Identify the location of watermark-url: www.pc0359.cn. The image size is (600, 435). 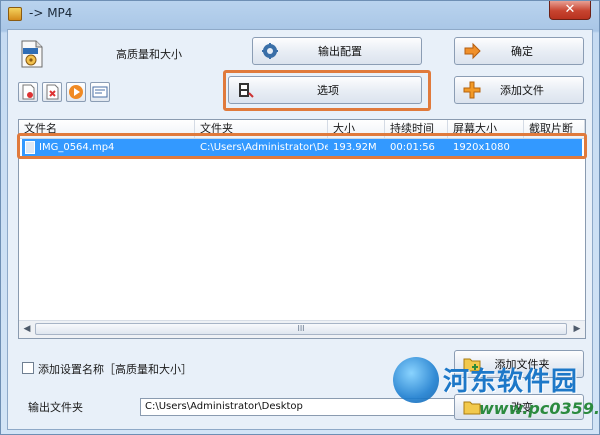
(539, 408).